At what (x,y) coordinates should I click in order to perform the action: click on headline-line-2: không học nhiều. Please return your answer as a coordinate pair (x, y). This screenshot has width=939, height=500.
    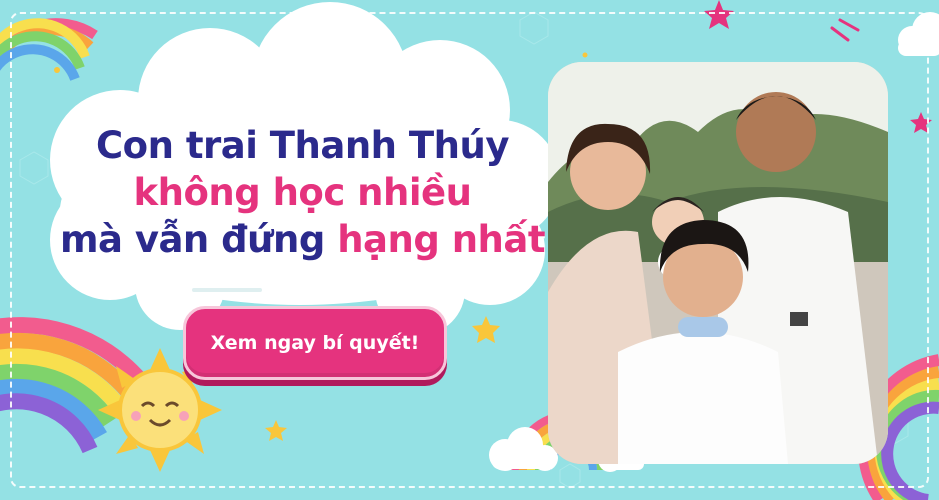
    Looking at the image, I should click on (302, 192).